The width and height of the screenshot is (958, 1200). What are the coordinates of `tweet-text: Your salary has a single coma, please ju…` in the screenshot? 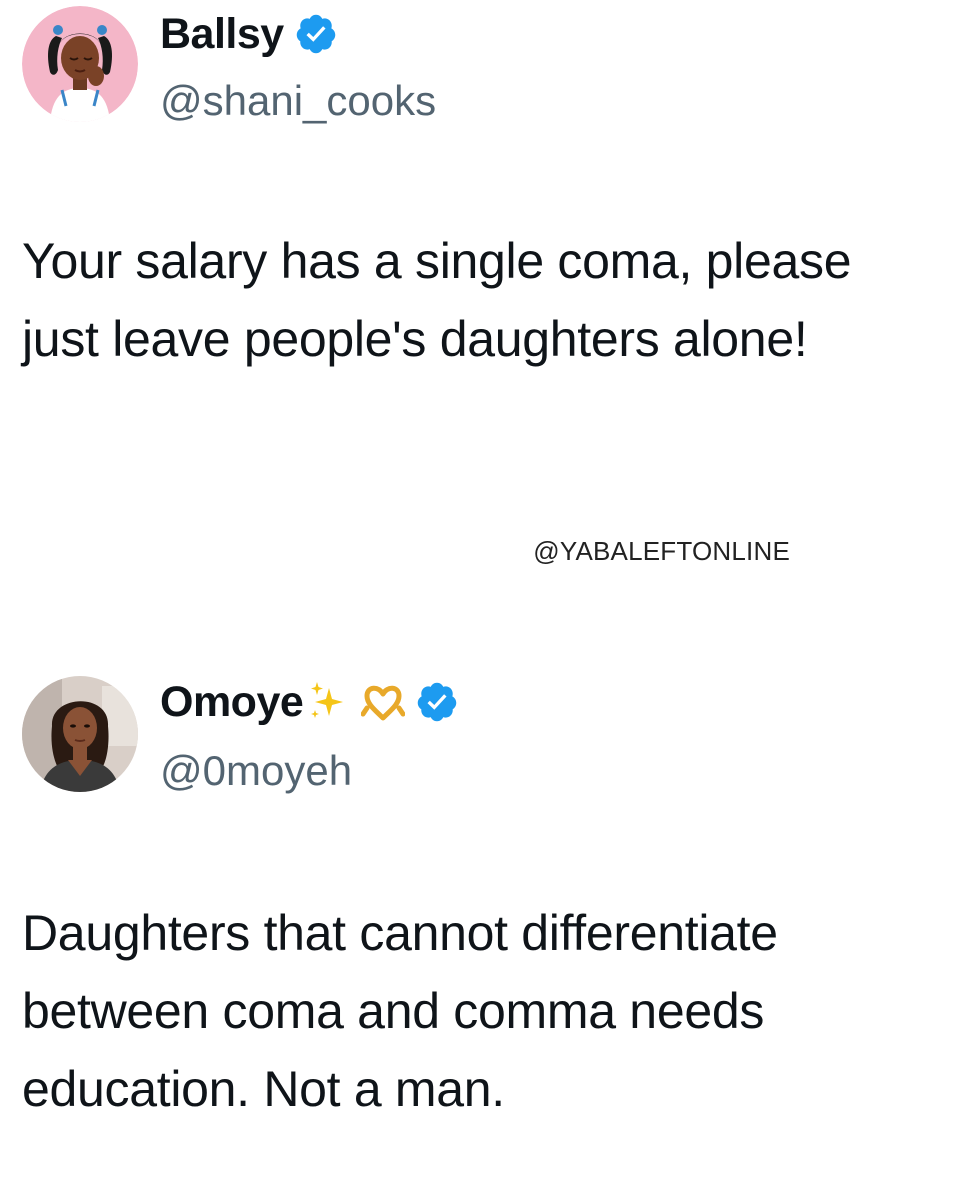 It's located at (437, 300).